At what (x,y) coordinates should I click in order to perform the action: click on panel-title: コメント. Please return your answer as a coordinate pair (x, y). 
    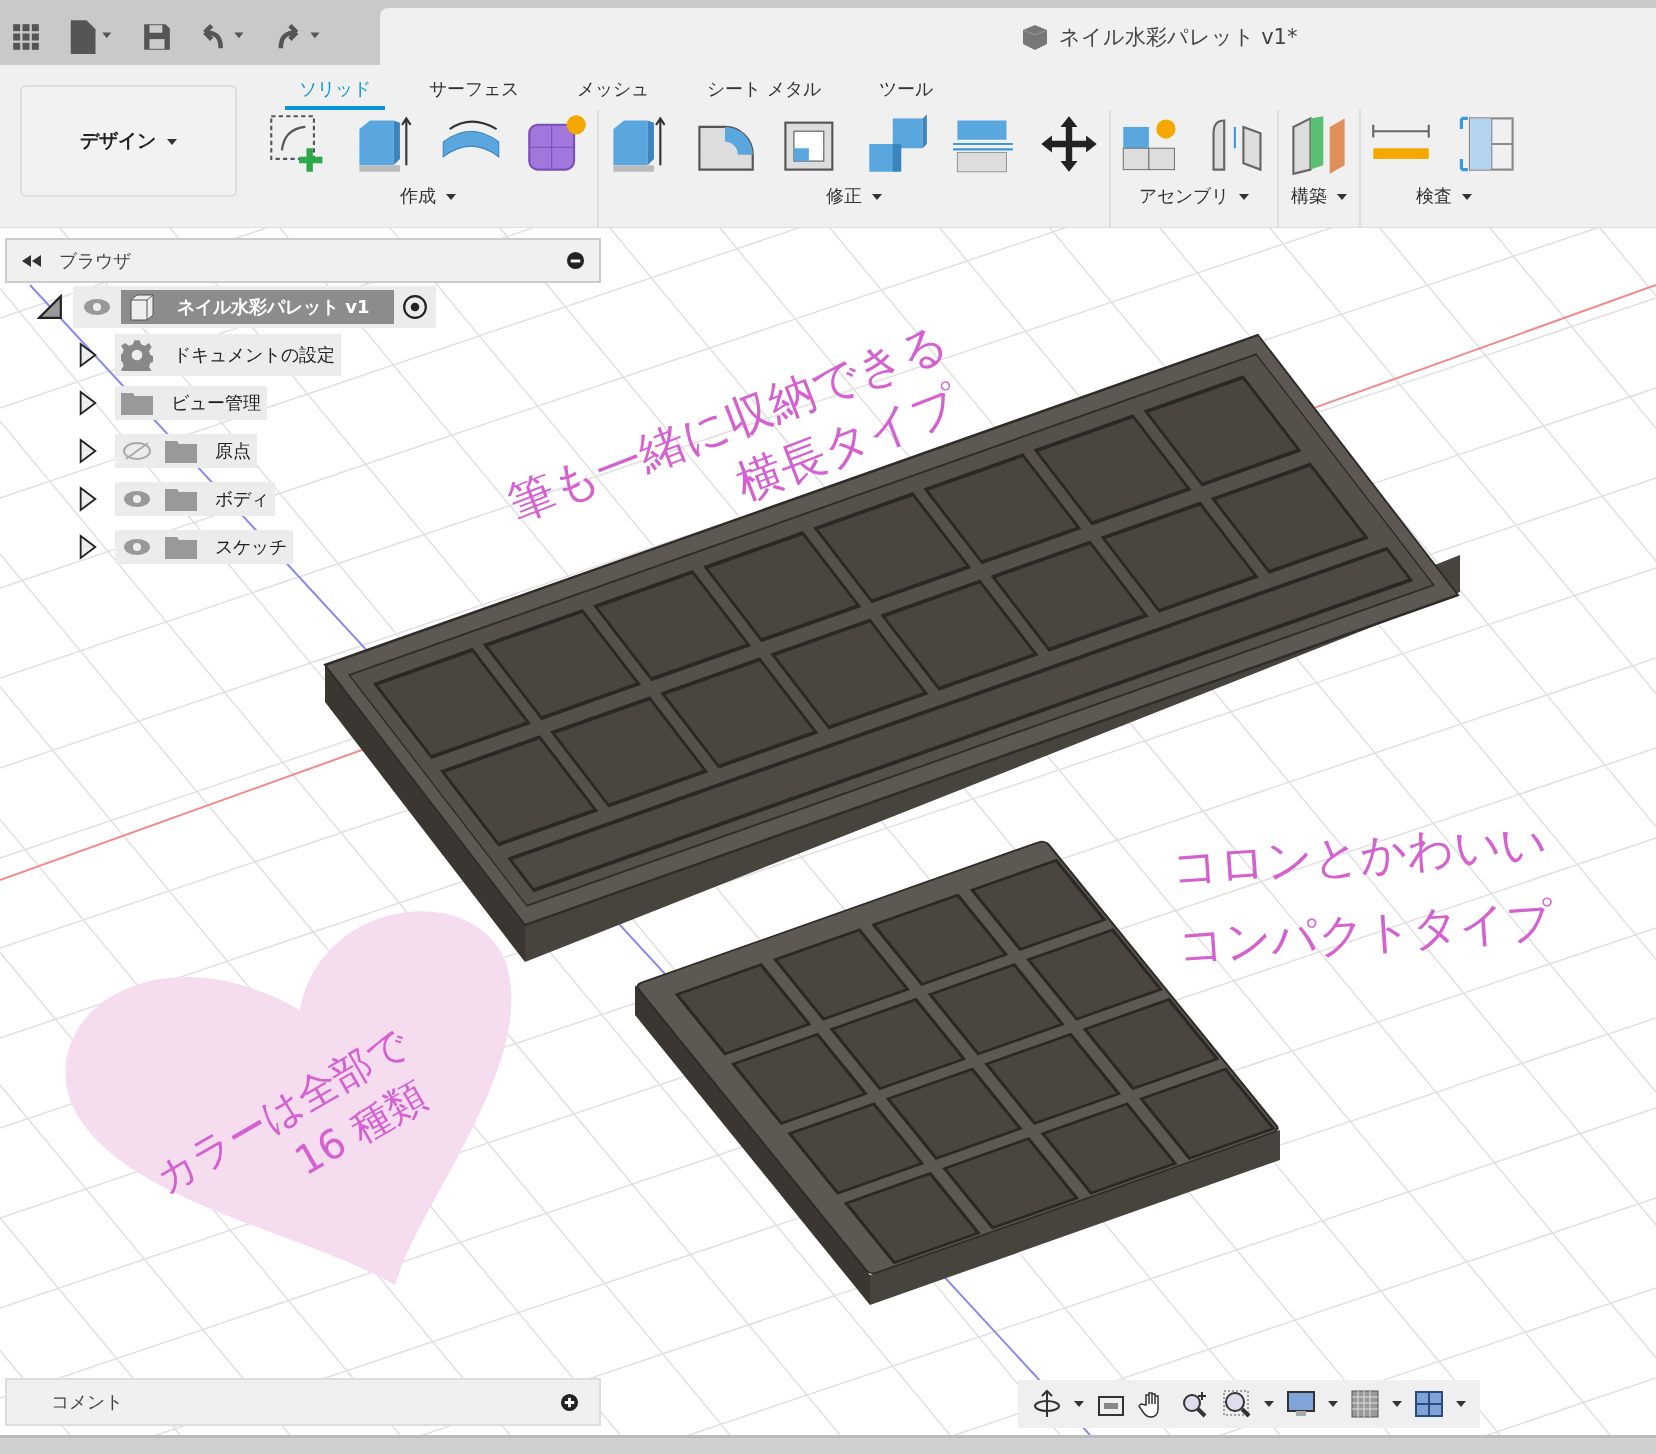
    Looking at the image, I should click on (87, 1402).